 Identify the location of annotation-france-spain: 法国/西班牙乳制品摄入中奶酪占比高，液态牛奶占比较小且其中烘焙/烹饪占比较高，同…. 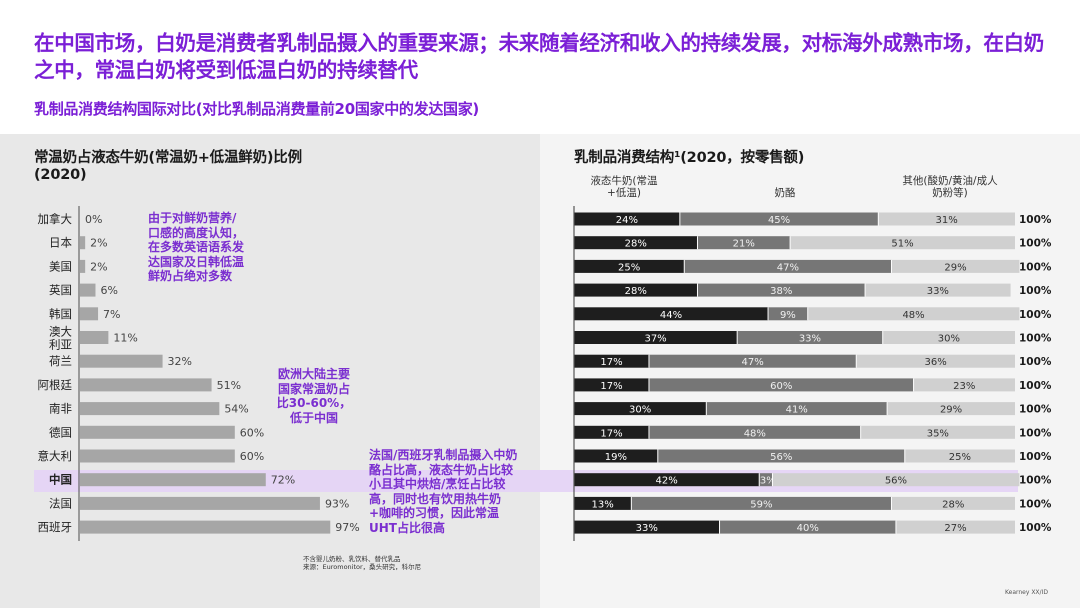
(443, 491).